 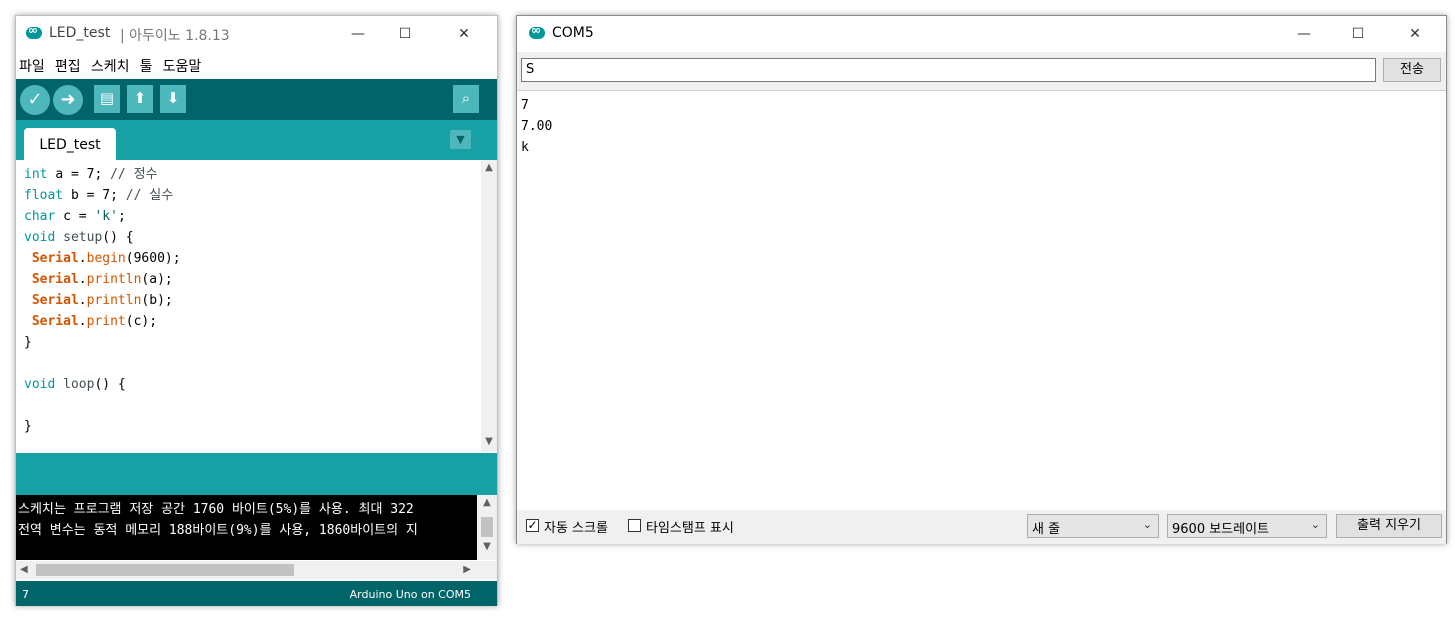 I want to click on code-line: float b = 7; // 실수, so click(x=99, y=195).